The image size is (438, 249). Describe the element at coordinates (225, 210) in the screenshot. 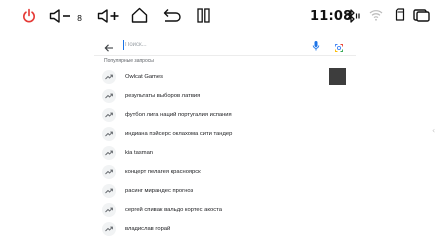

I see `list-item: сергей спивак вальдо кортес акоста` at that location.